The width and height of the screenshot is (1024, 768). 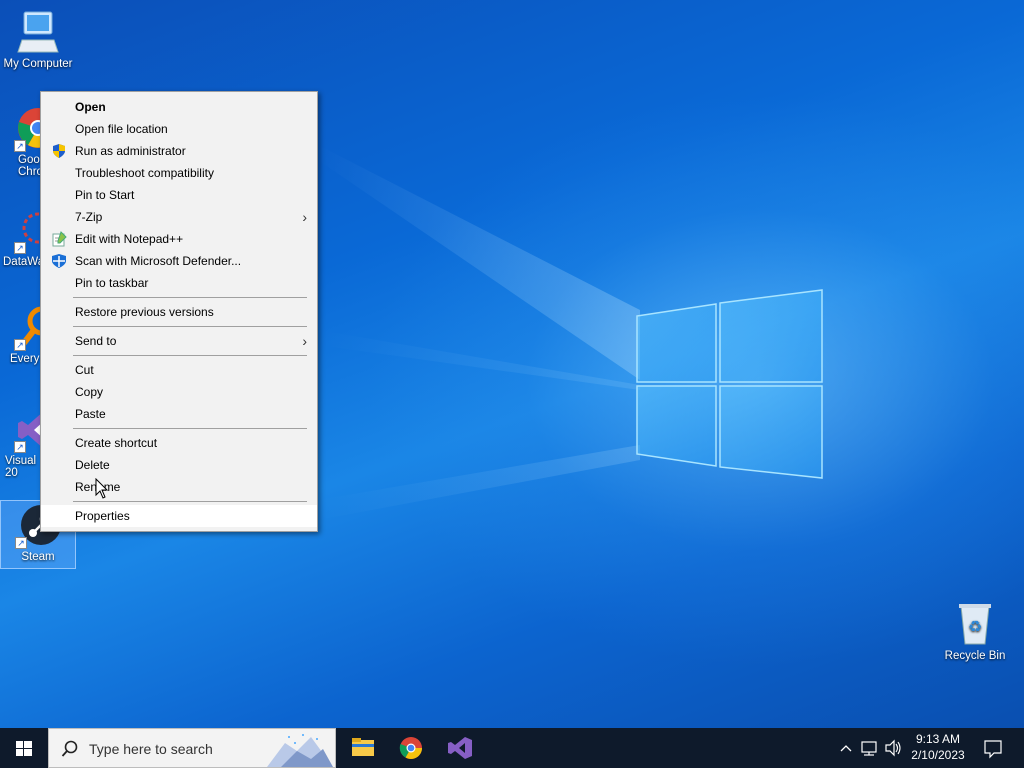 I want to click on taskbar-search-box: Type here to search, so click(x=192, y=748).